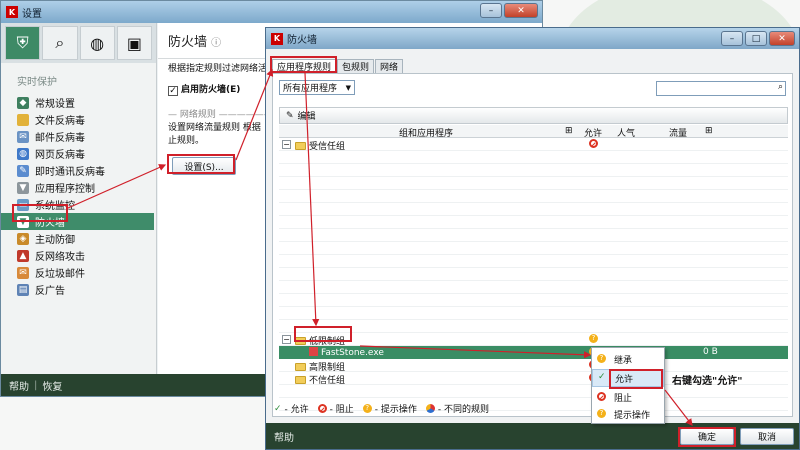 The height and width of the screenshot is (450, 800). Describe the element at coordinates (60, 43) in the screenshot. I see `scan-tab-icon: ⌕` at that location.